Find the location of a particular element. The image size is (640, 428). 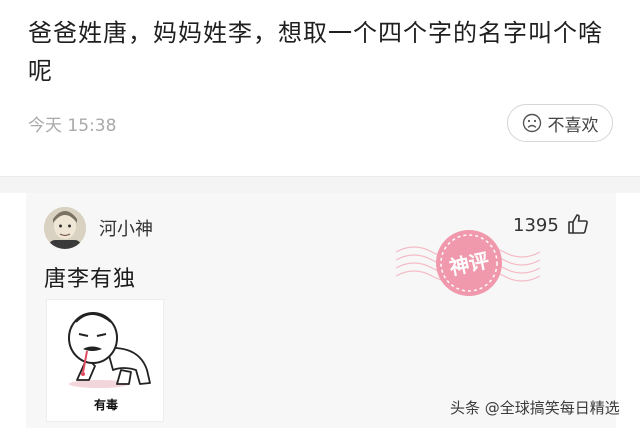

section-divider is located at coordinates (320, 185).